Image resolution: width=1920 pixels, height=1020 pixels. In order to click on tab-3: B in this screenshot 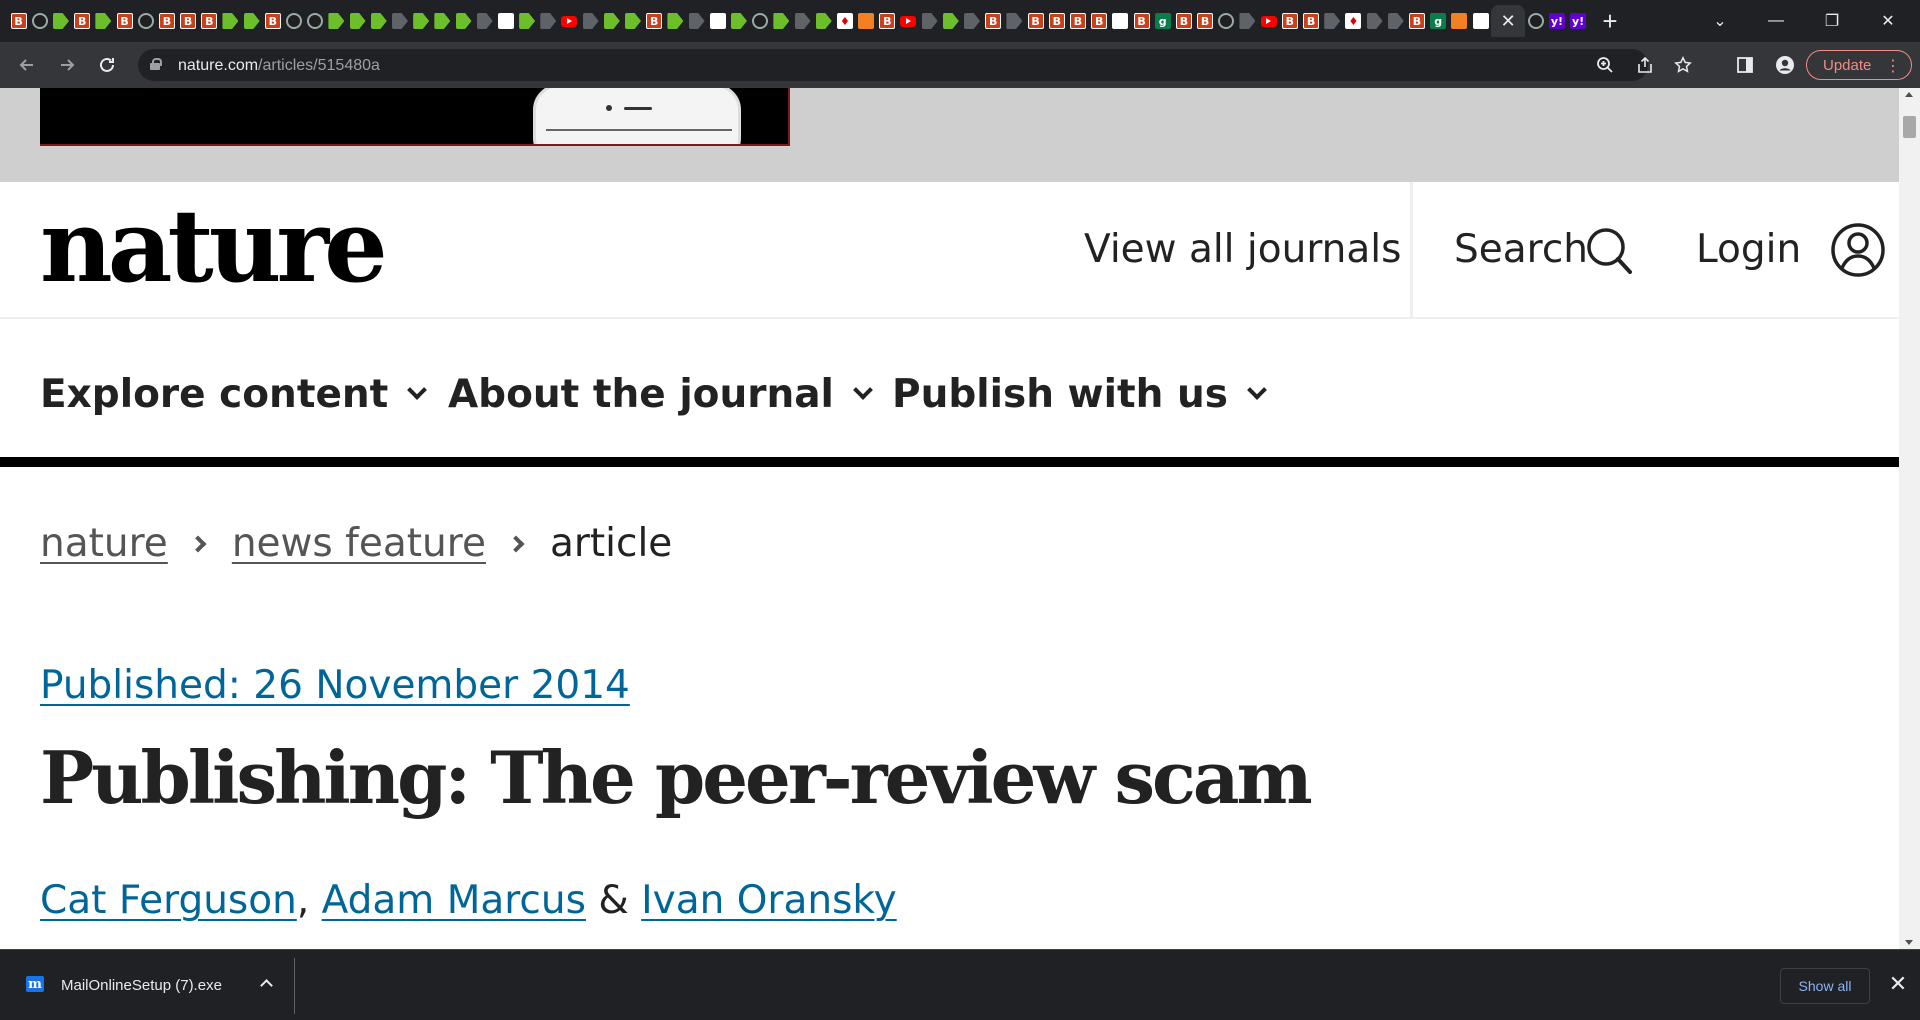, I will do `click(82, 21)`.